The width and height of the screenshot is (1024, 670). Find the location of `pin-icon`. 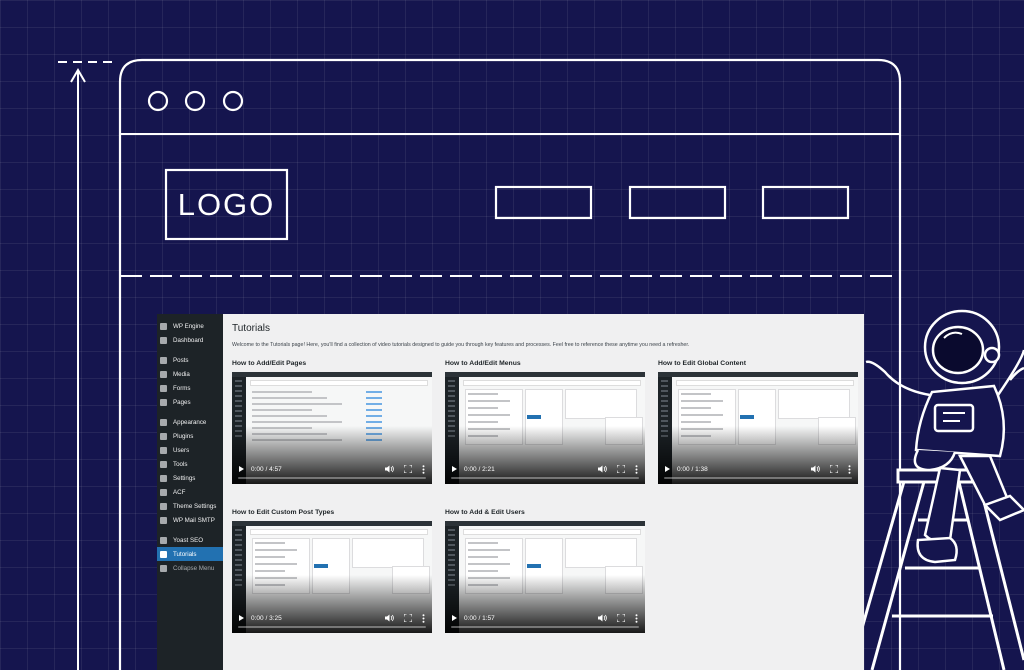

pin-icon is located at coordinates (163, 360).